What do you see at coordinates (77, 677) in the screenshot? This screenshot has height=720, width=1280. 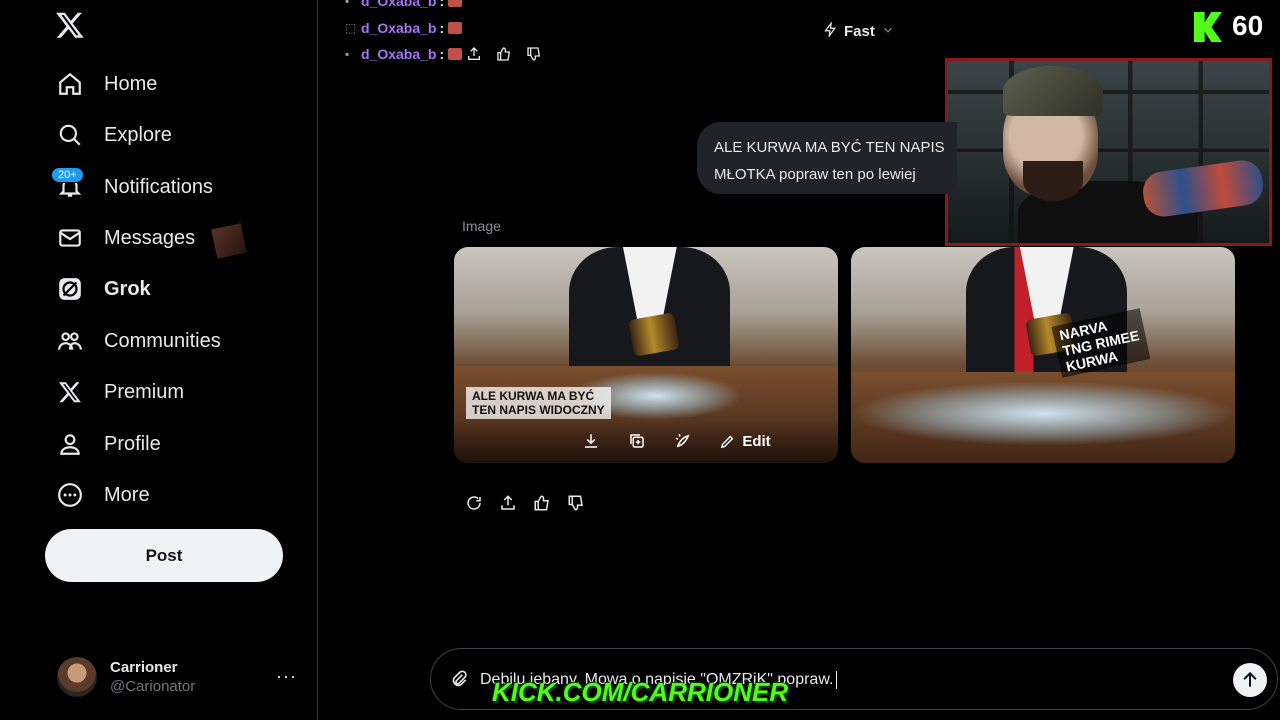 I see `avatar` at bounding box center [77, 677].